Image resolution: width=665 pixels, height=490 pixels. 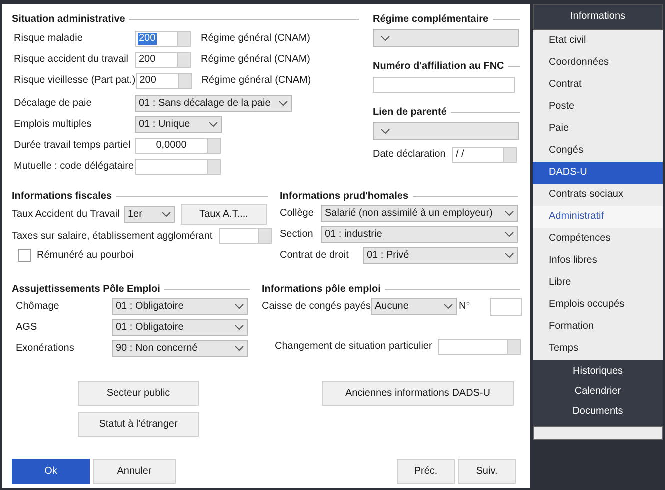 I want to click on checkbox, so click(x=24, y=255).